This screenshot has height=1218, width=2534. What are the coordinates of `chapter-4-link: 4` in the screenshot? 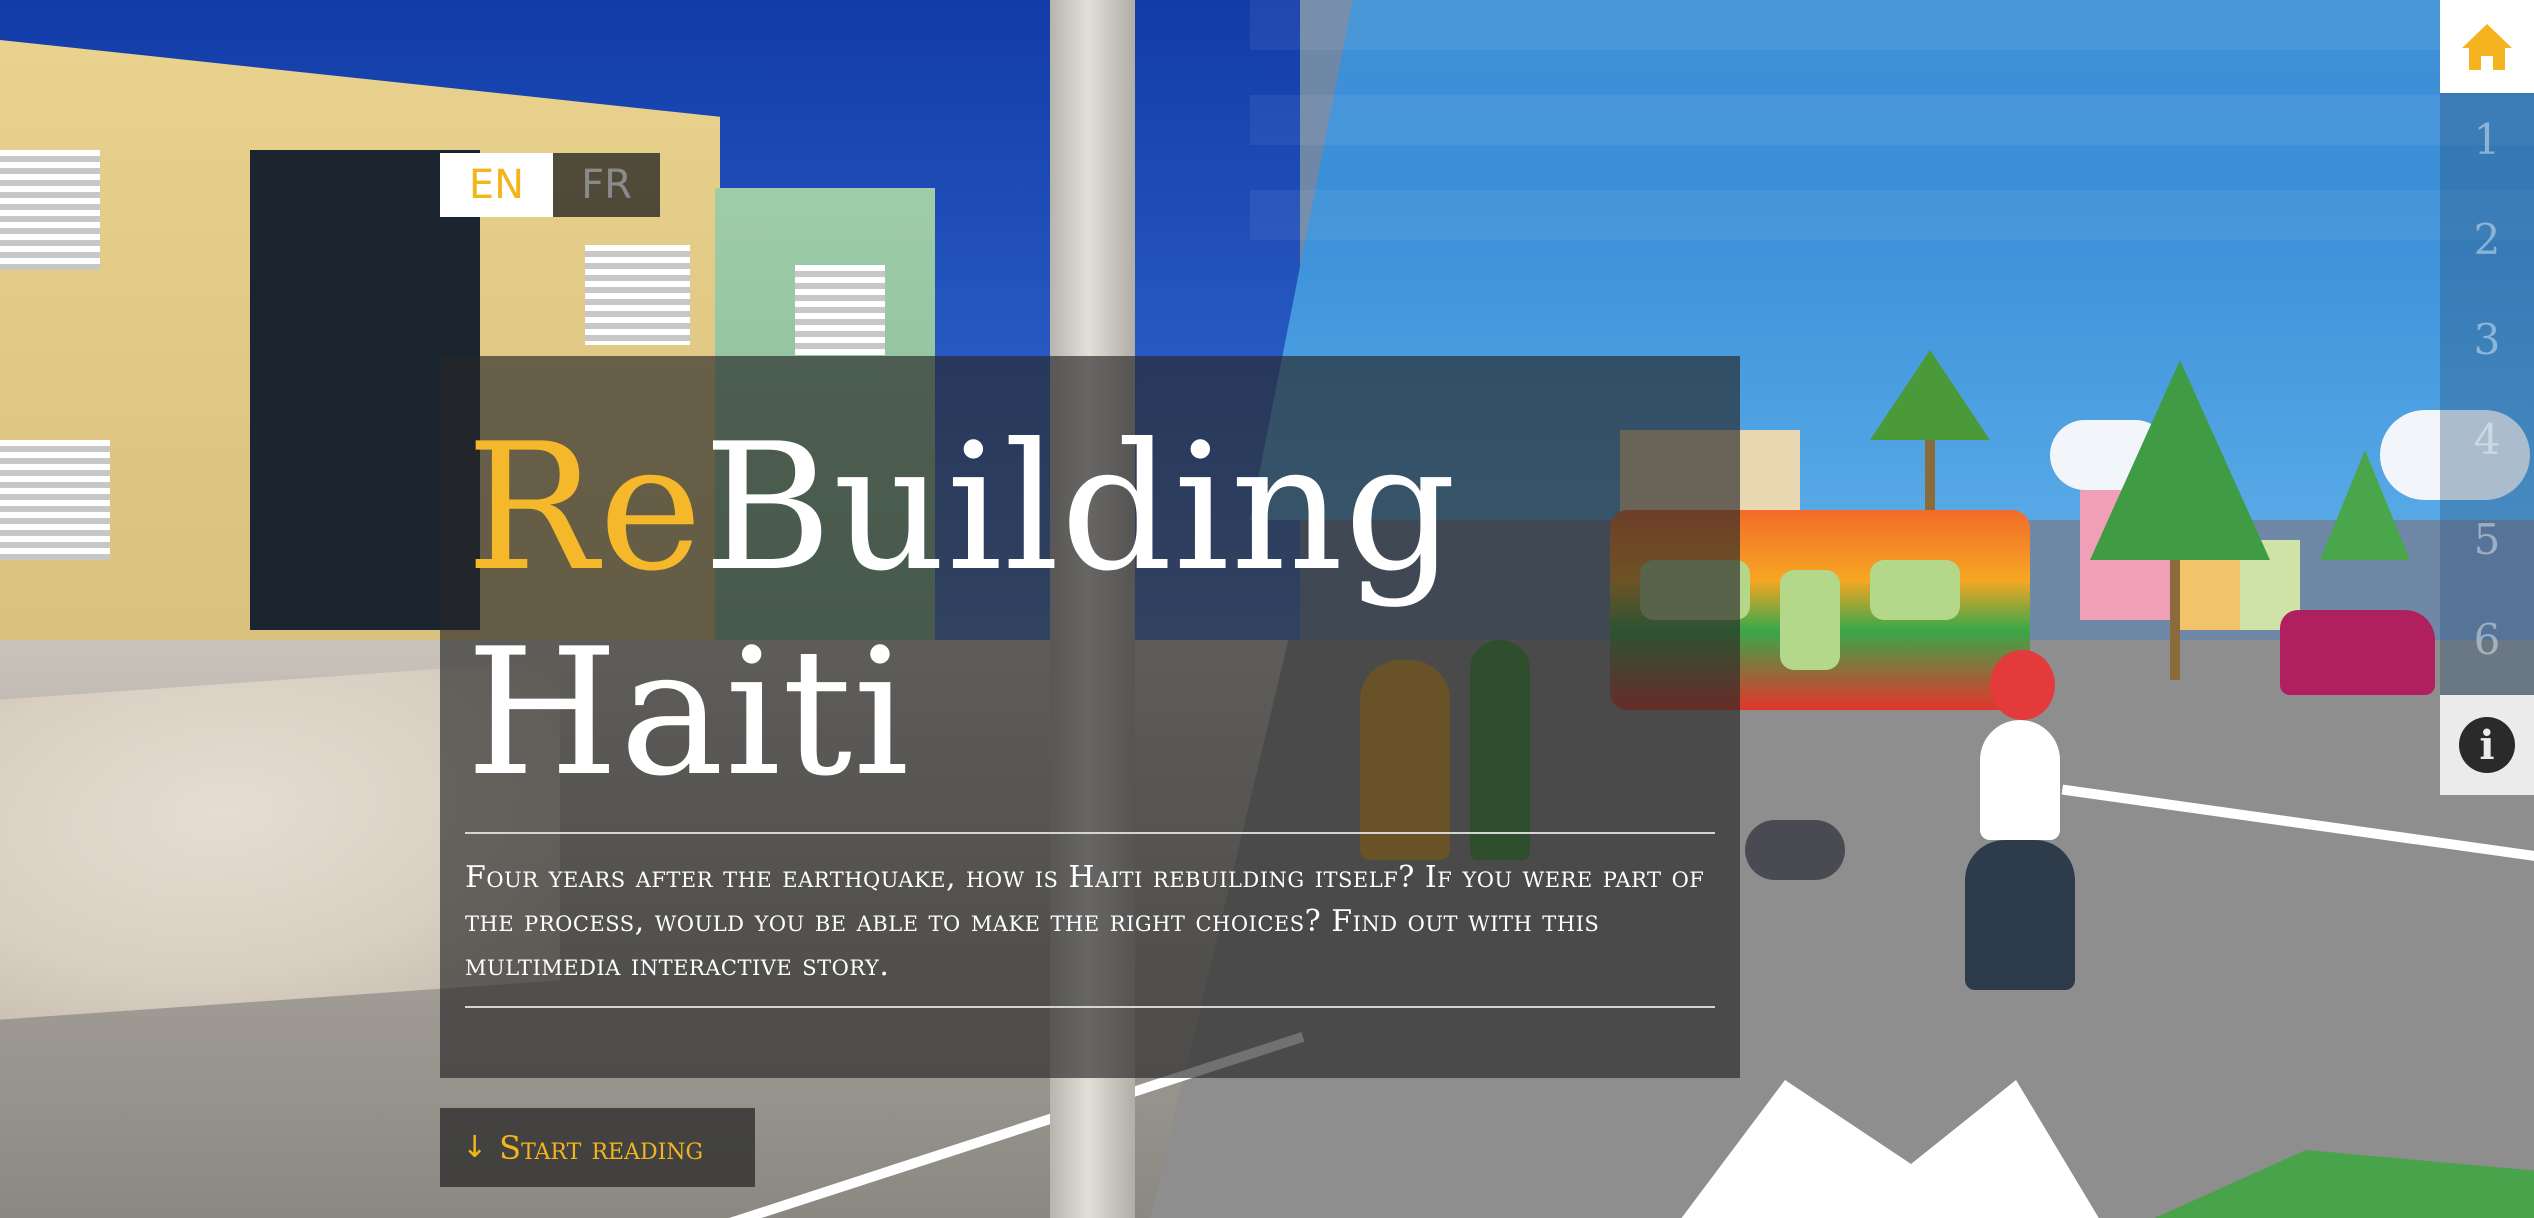 It's located at (2487, 439).